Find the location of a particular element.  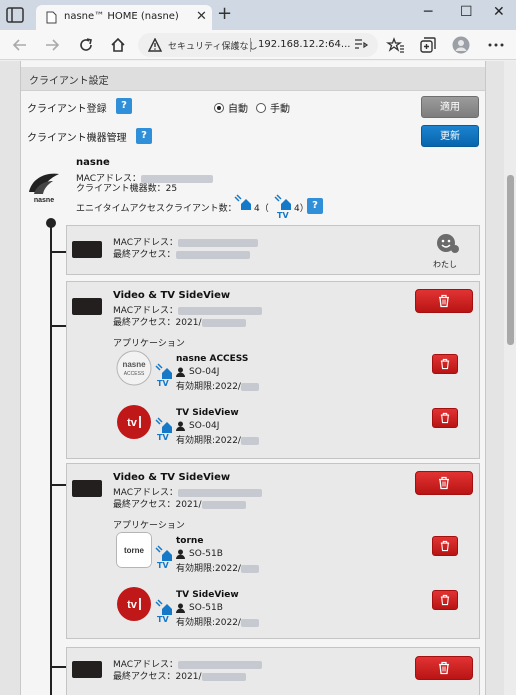

nasne-access-icon-text: nasne is located at coordinates (134, 364).